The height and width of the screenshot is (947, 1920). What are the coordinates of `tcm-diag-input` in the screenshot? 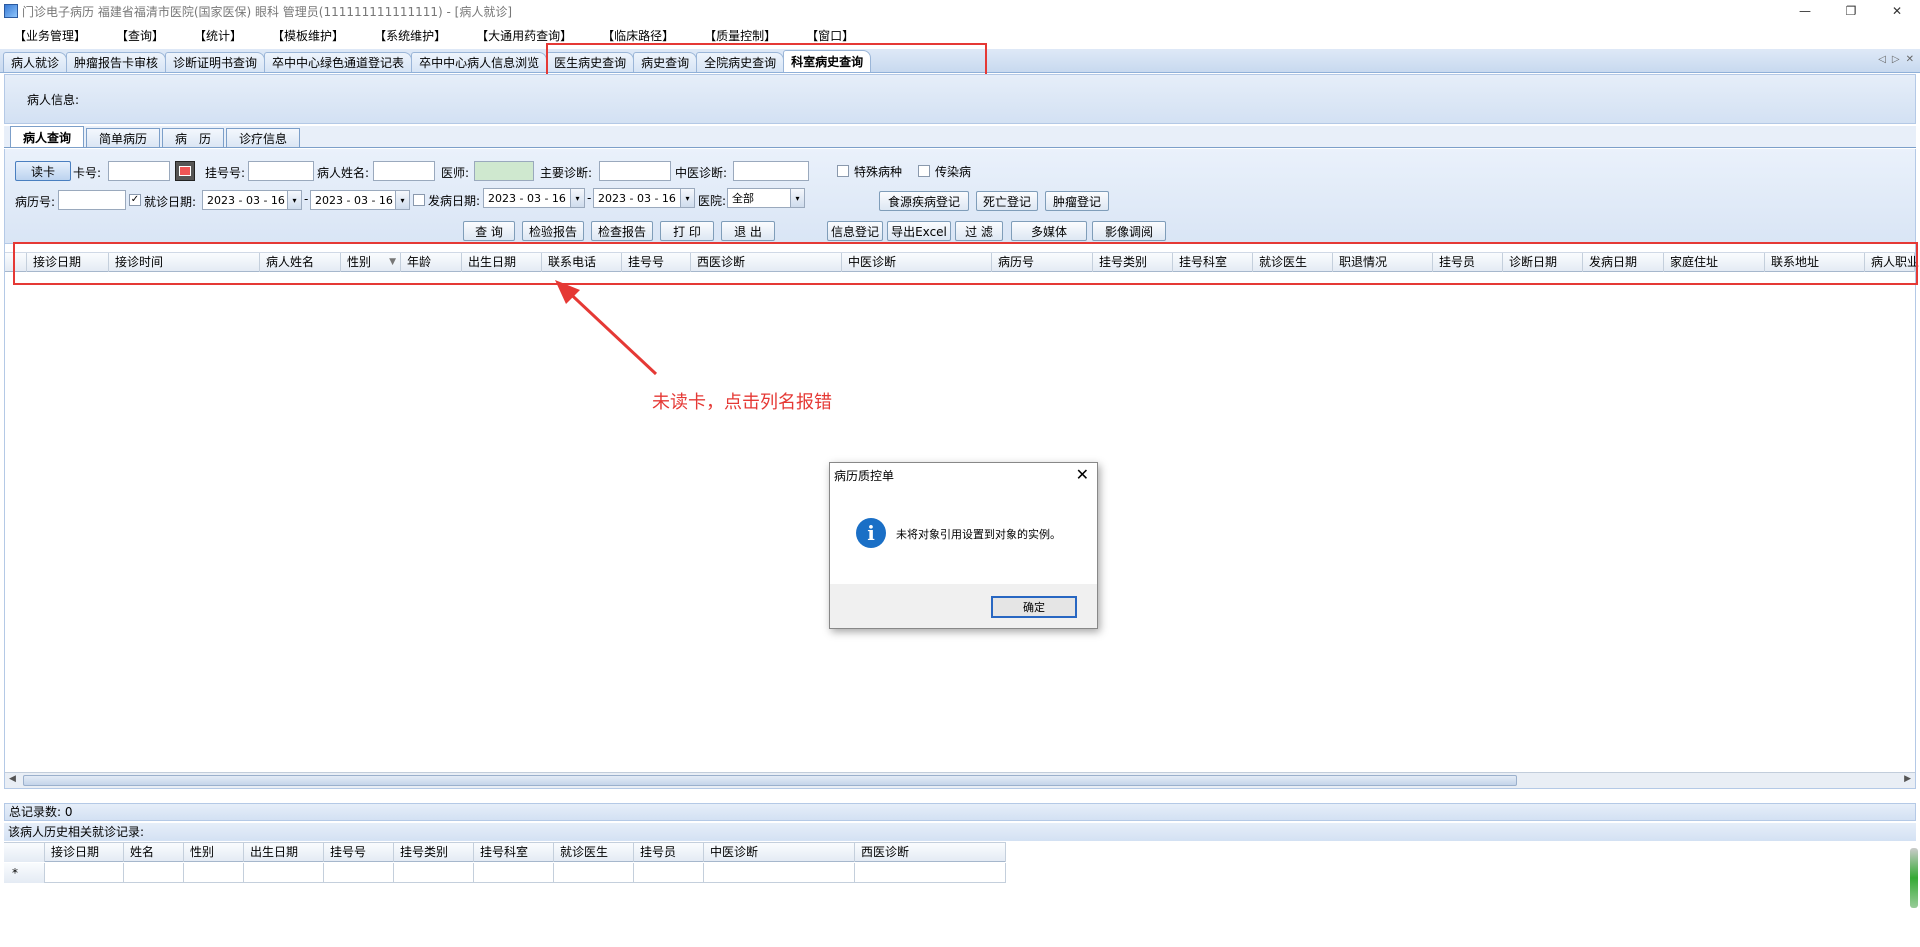 It's located at (771, 171).